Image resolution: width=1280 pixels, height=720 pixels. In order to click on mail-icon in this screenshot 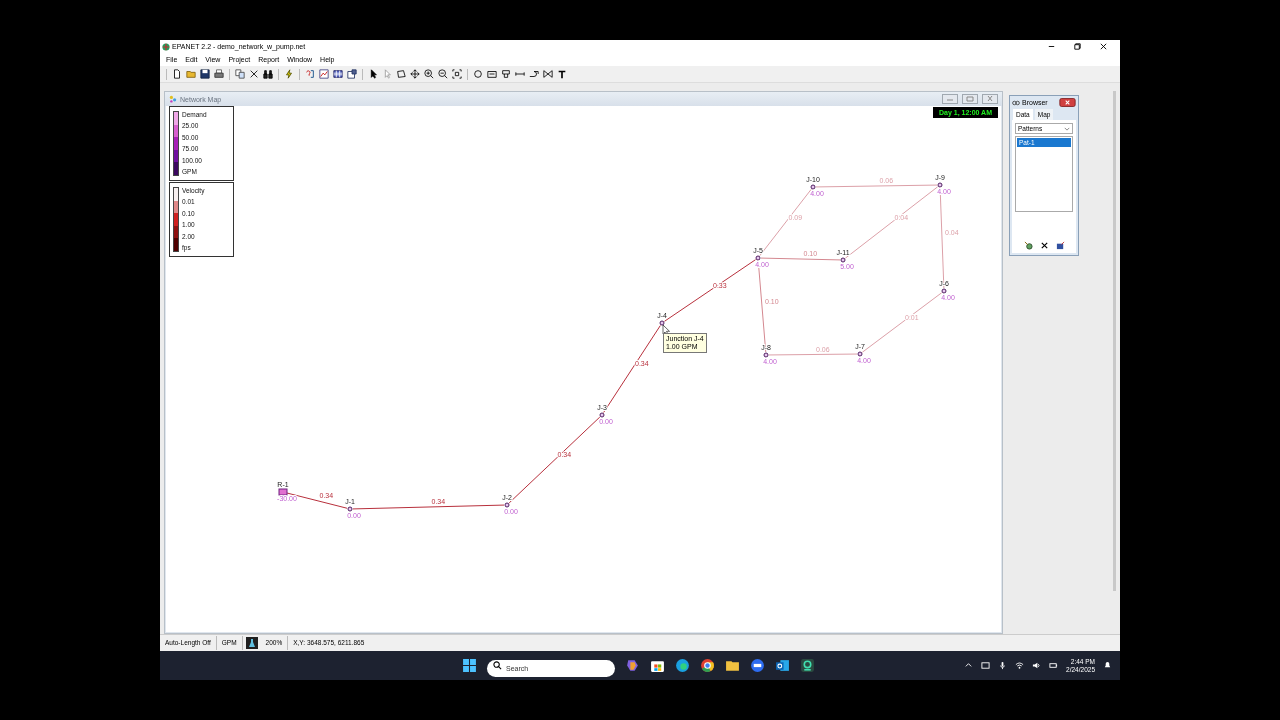, I will do `click(782, 665)`.